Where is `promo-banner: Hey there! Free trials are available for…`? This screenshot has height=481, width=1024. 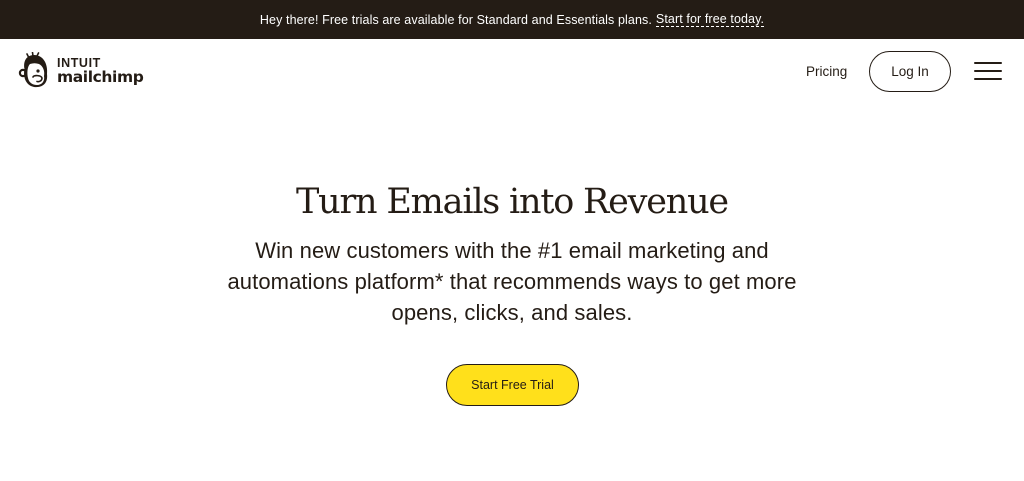 promo-banner: Hey there! Free trials are available for… is located at coordinates (512, 19).